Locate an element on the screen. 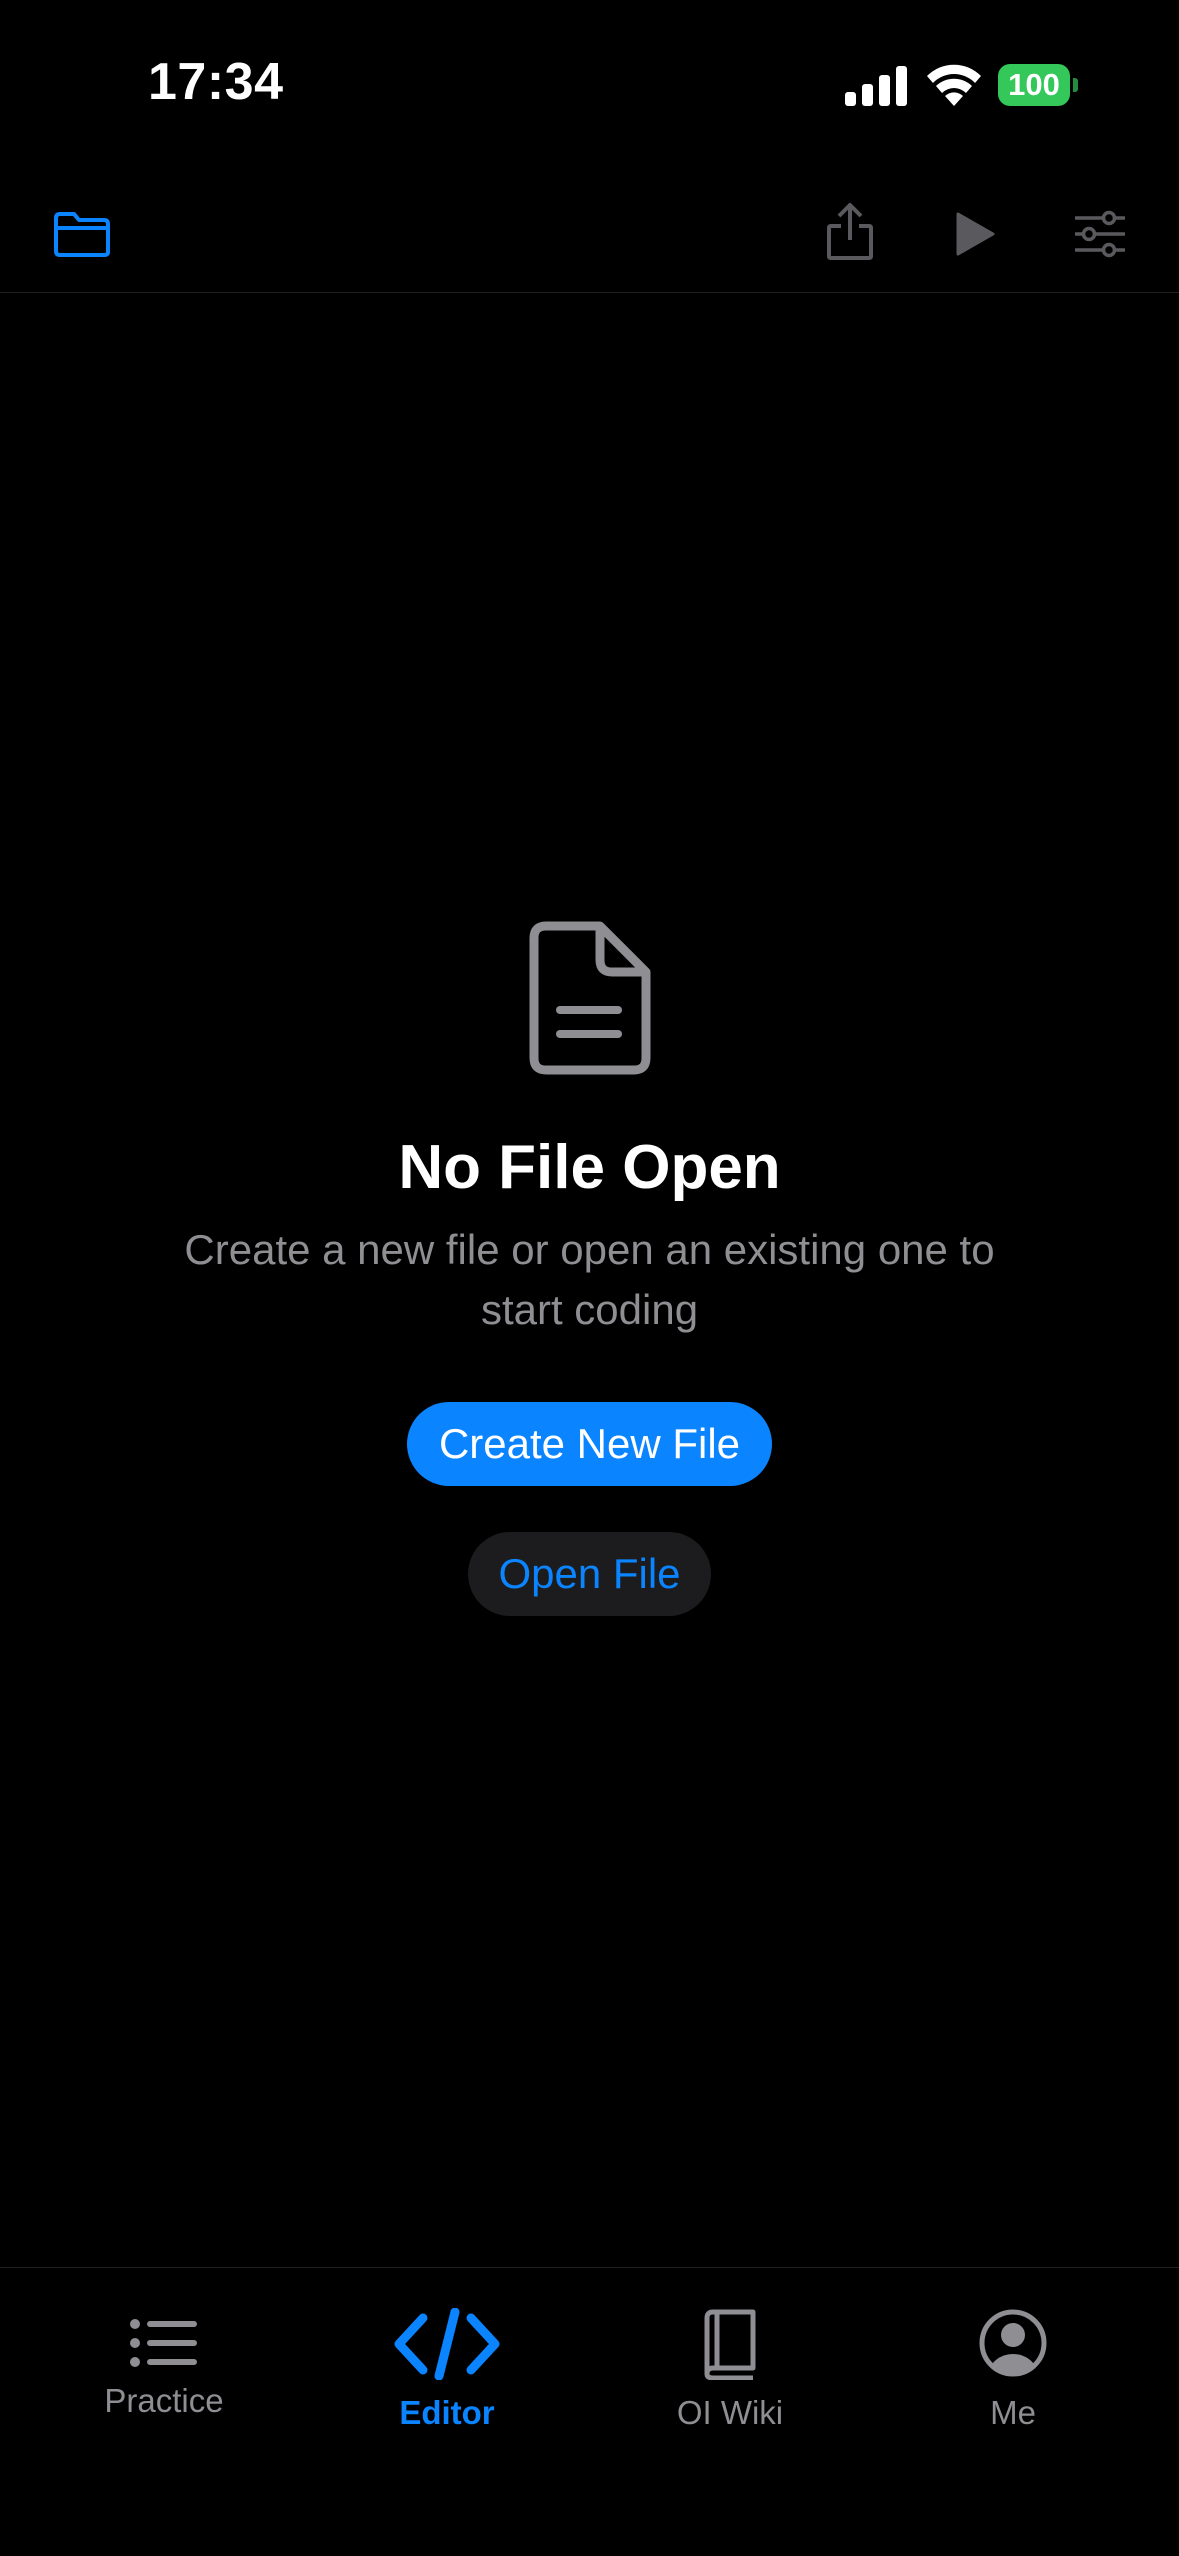 The width and height of the screenshot is (1179, 2556). sliders-icon is located at coordinates (1100, 234).